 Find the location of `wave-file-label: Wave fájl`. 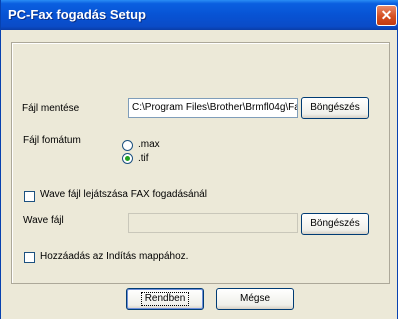

wave-file-label: Wave fájl is located at coordinates (43, 220).